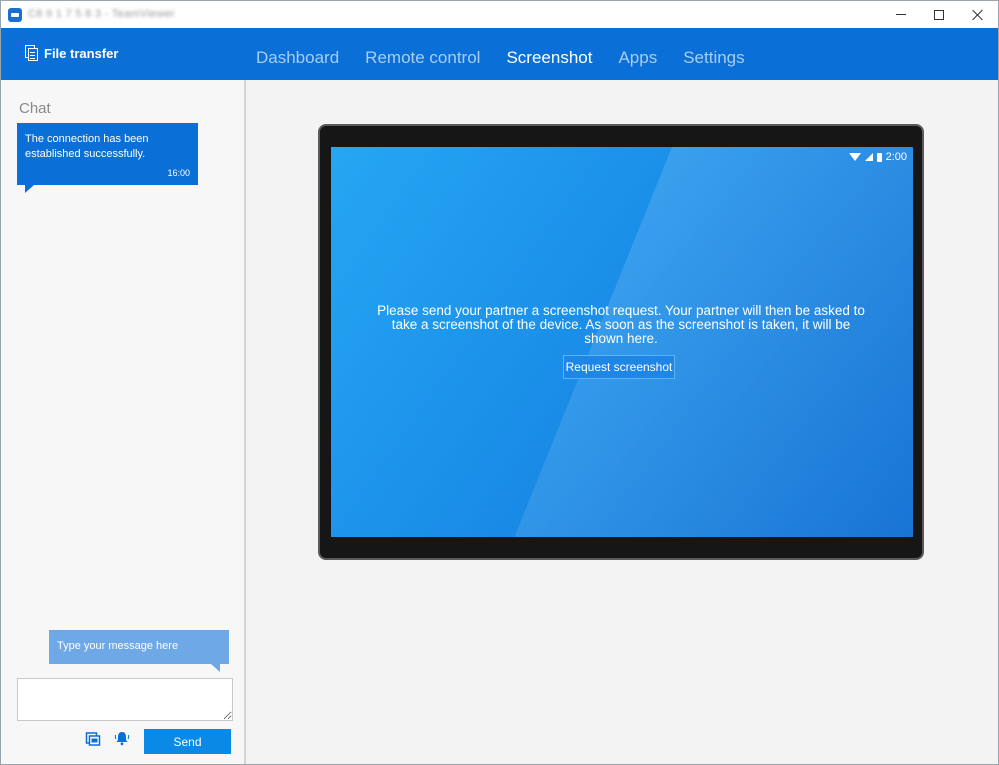 Image resolution: width=999 pixels, height=765 pixels. Describe the element at coordinates (713, 58) in the screenshot. I see `tab-settings: Settings` at that location.